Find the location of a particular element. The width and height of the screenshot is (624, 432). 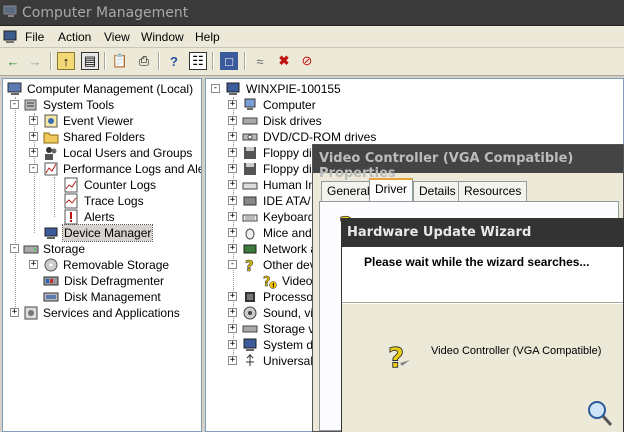

tree-item-root: Computer Management (Local) is located at coordinates (104, 89).